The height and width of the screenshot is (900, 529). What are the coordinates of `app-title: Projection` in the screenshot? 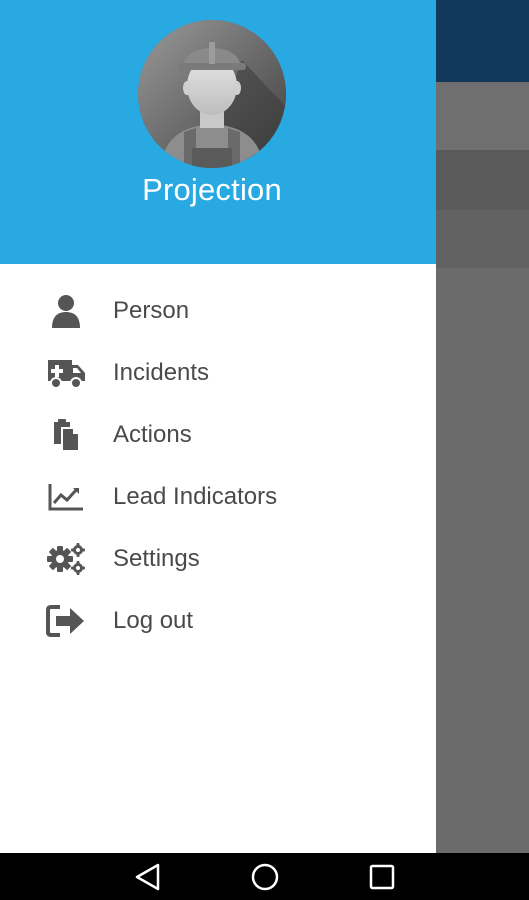 It's located at (212, 189).